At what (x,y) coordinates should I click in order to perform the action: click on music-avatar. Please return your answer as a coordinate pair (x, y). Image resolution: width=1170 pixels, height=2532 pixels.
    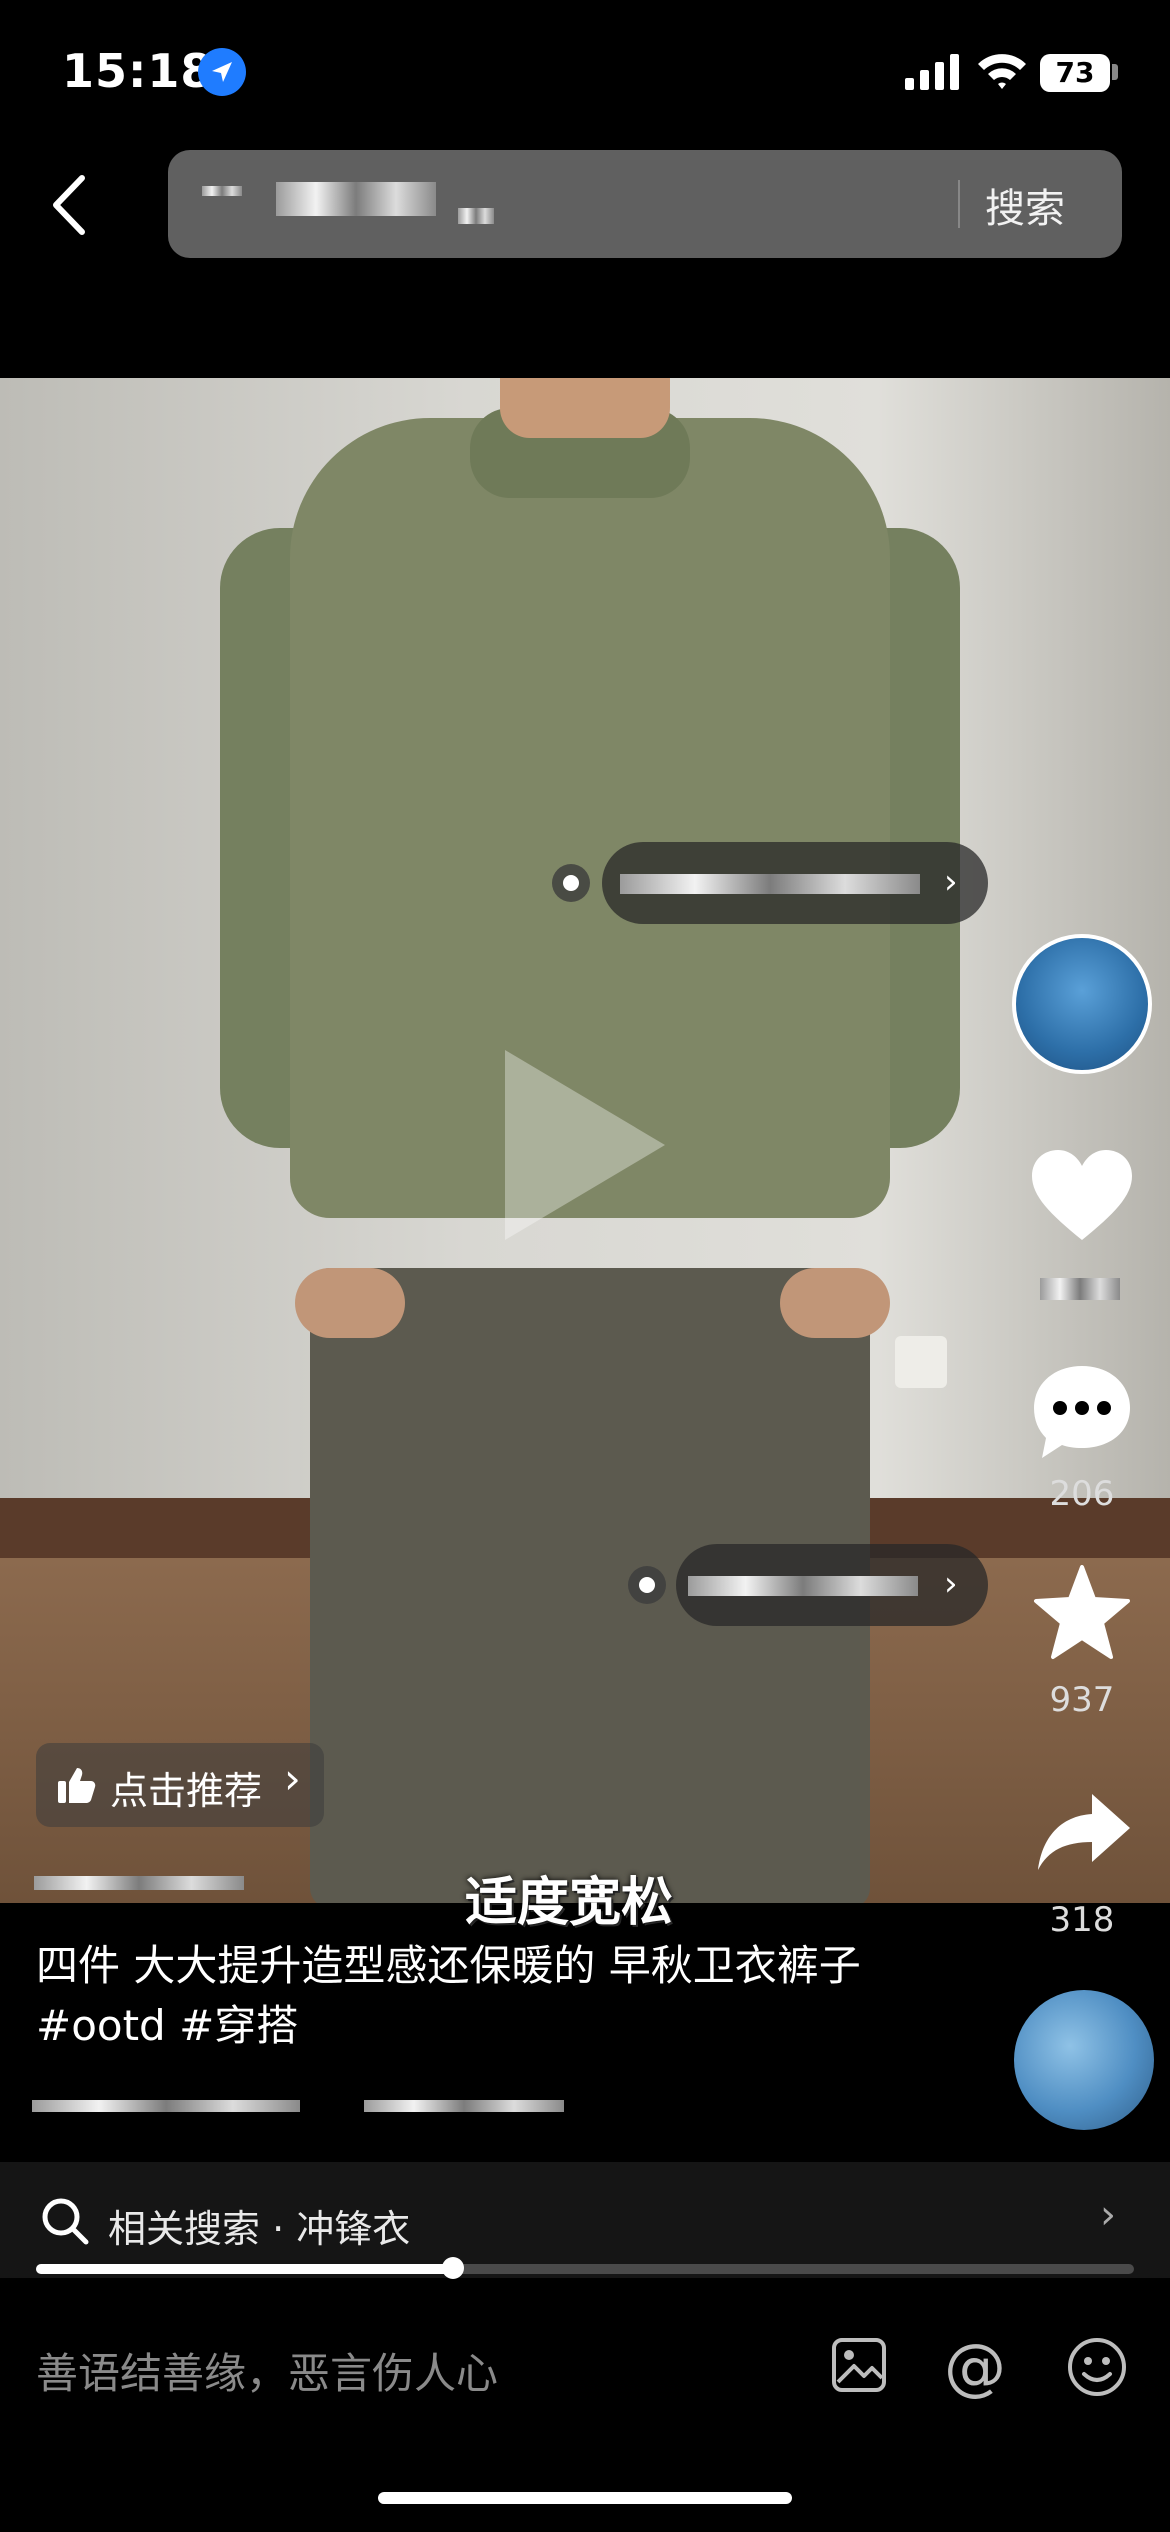
    Looking at the image, I should click on (1084, 2060).